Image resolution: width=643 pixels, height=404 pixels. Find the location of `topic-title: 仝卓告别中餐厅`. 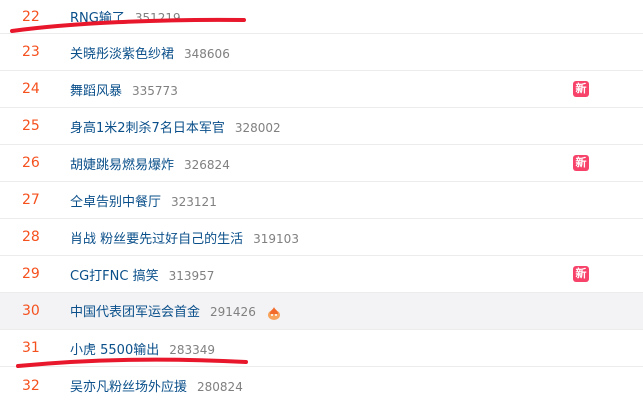

topic-title: 仝卓告别中餐厅 is located at coordinates (115, 202).